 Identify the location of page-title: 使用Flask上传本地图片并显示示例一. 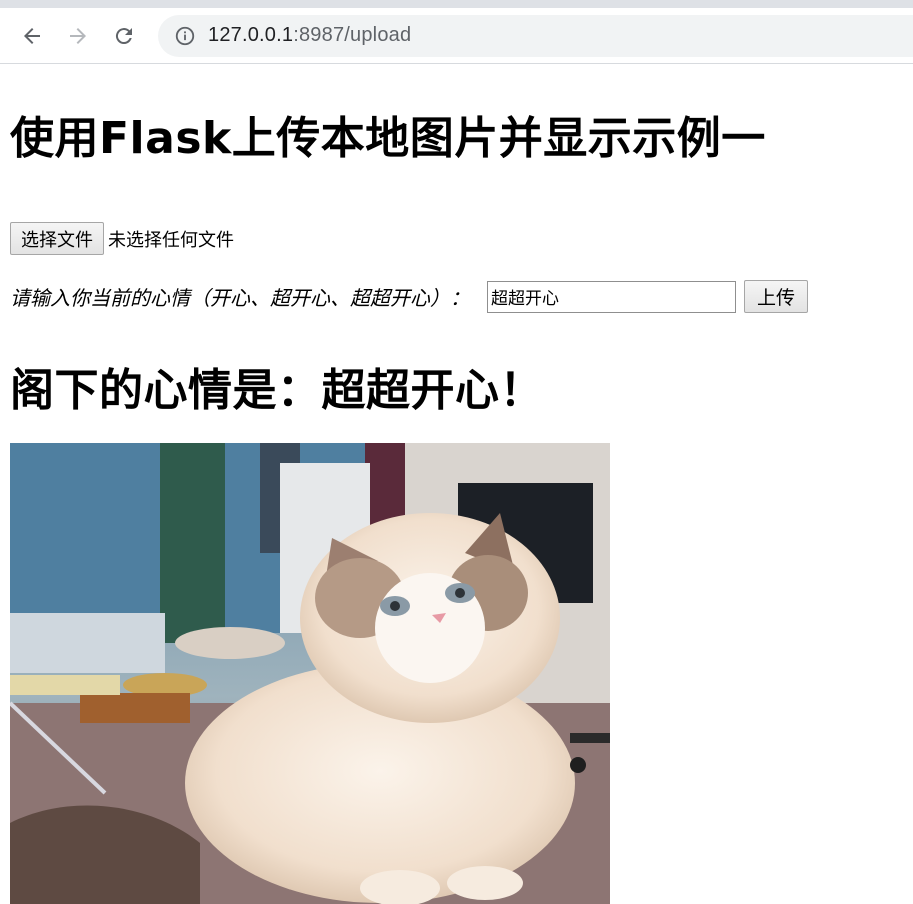
(388, 138).